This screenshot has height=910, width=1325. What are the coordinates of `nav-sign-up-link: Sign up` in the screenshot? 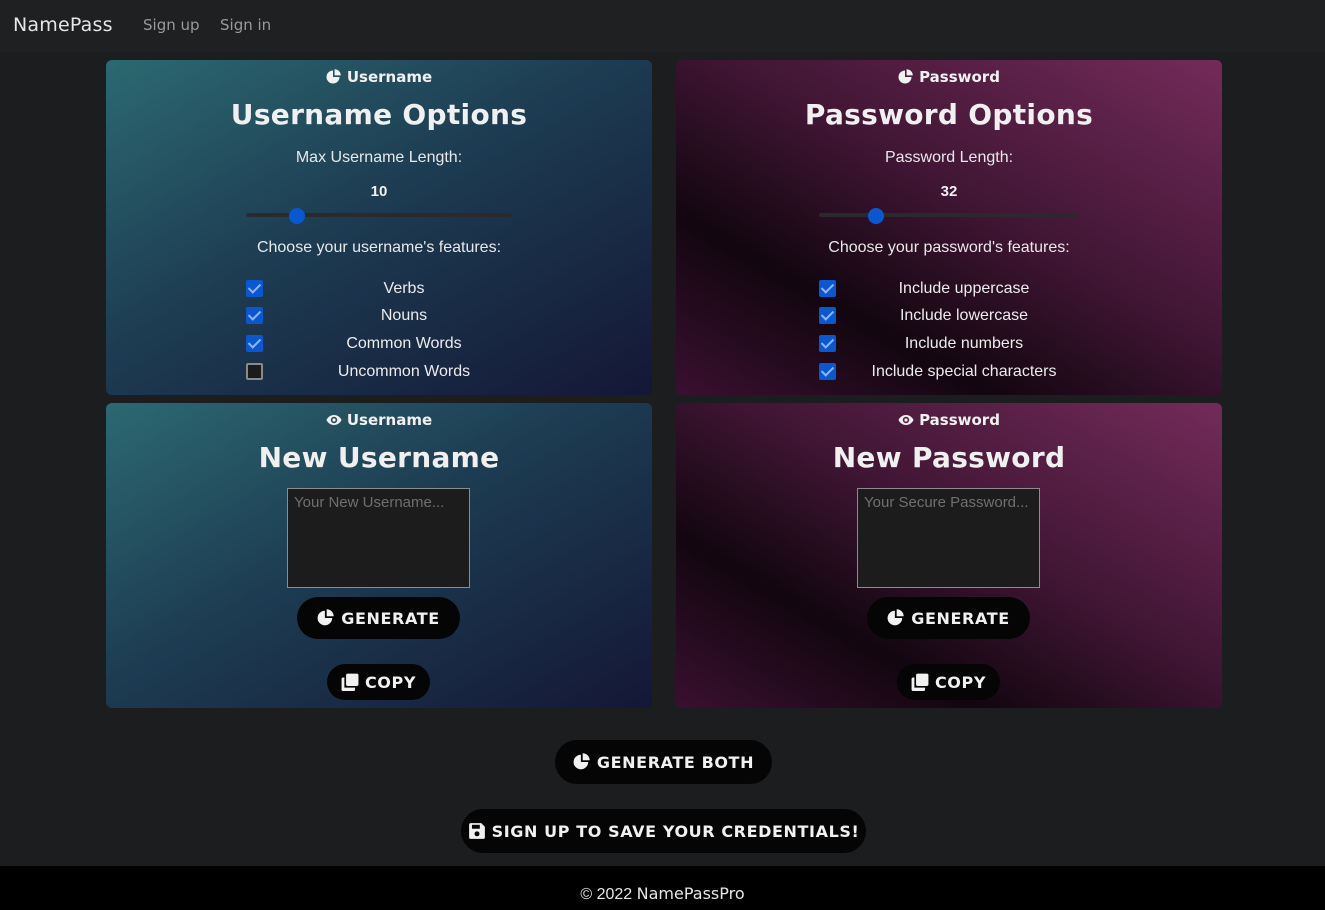 It's located at (171, 25).